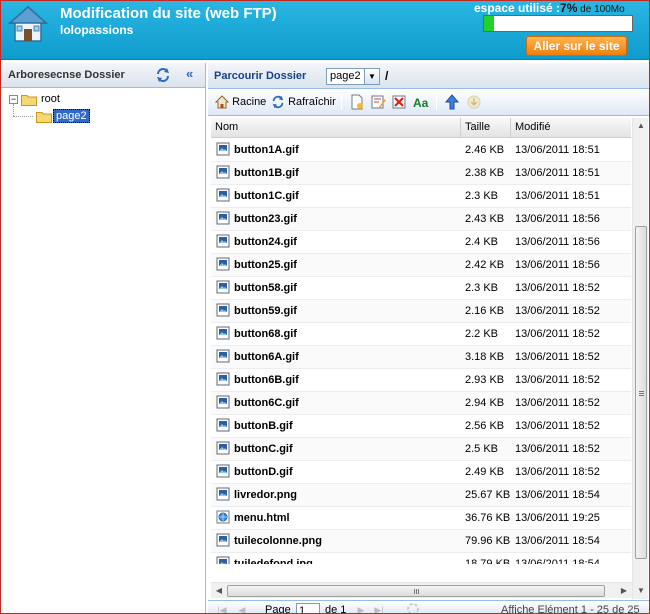 Image resolution: width=650 pixels, height=614 pixels. Describe the element at coordinates (421, 173) in the screenshot. I see `table-row: button1B.gif 2.38 KB 13/06/2011 18:51` at that location.